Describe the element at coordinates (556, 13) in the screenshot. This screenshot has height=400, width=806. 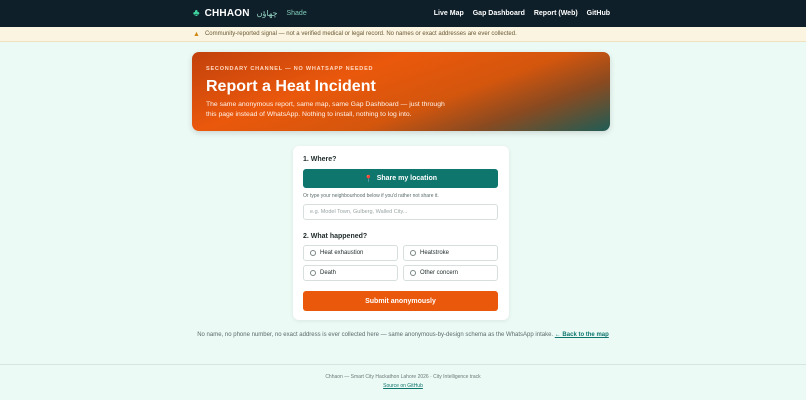
I see `nav-link-report-web: Report (Web)` at that location.